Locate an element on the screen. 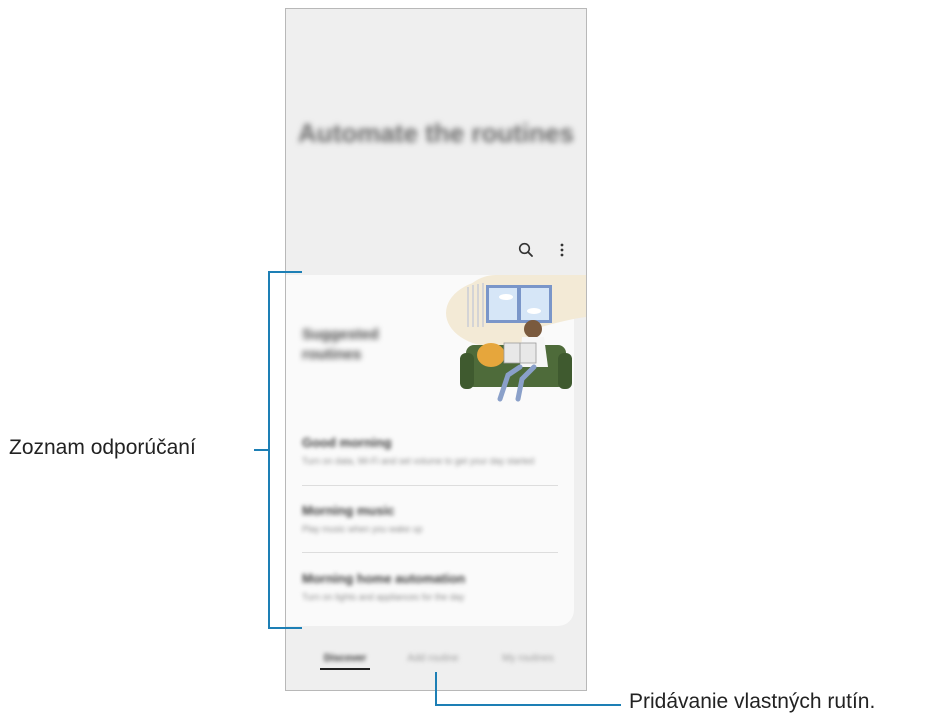  header-actions is located at coordinates (544, 250).